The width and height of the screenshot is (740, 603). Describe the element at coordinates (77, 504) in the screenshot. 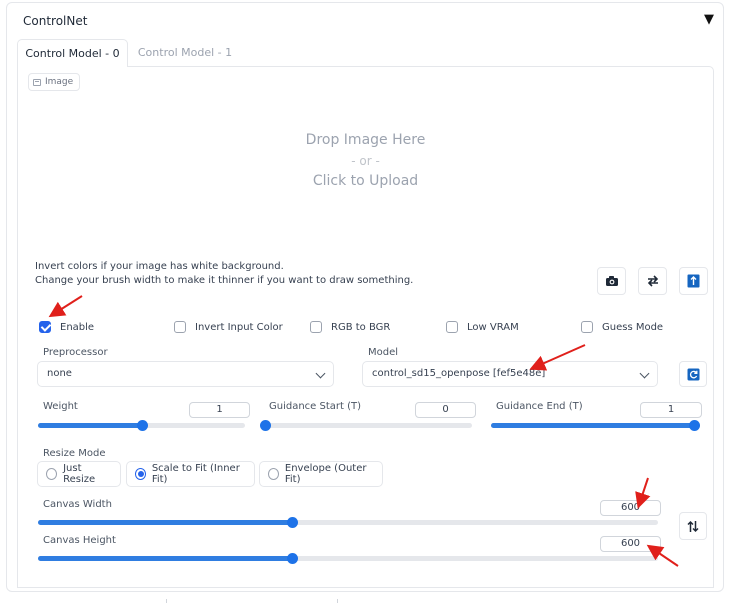

I see `canvas-width-label: Canvas Width` at that location.